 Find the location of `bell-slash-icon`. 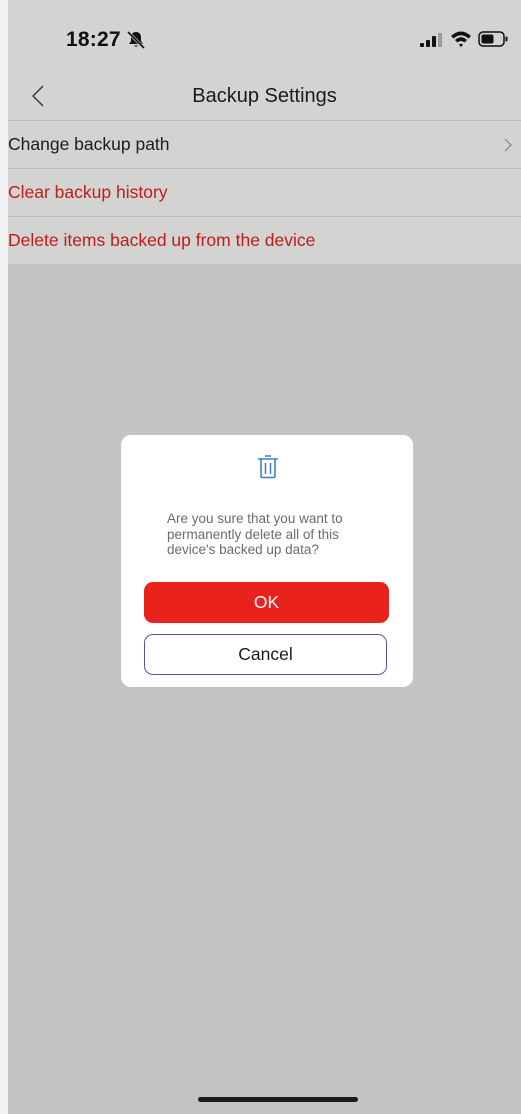

bell-slash-icon is located at coordinates (136, 40).